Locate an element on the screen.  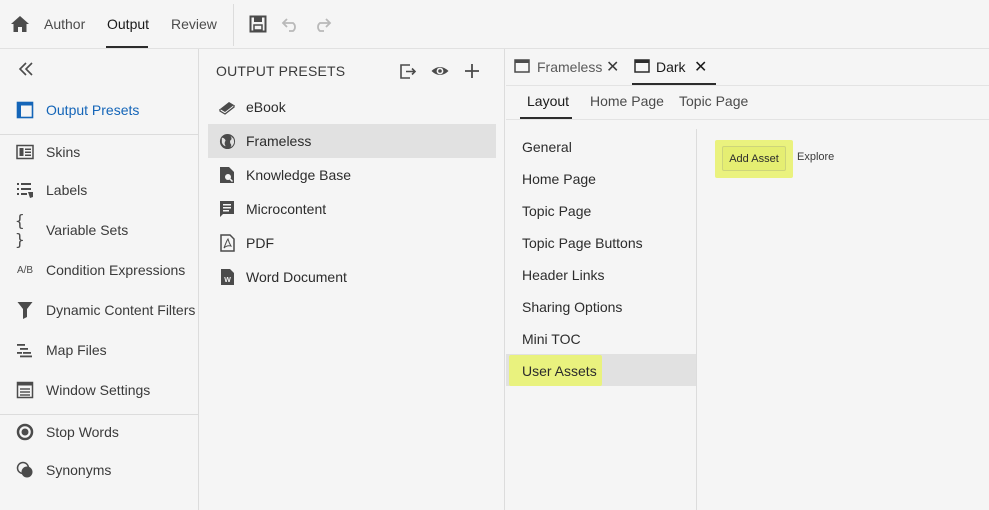
knowledge-base-icon is located at coordinates (227, 175).